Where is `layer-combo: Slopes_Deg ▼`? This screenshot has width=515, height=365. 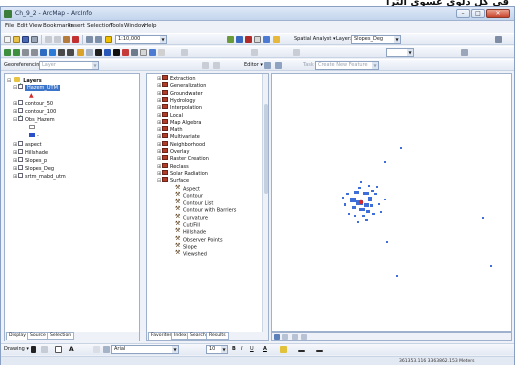
layer-combo: Slopes_Deg ▼ is located at coordinates (376, 39).